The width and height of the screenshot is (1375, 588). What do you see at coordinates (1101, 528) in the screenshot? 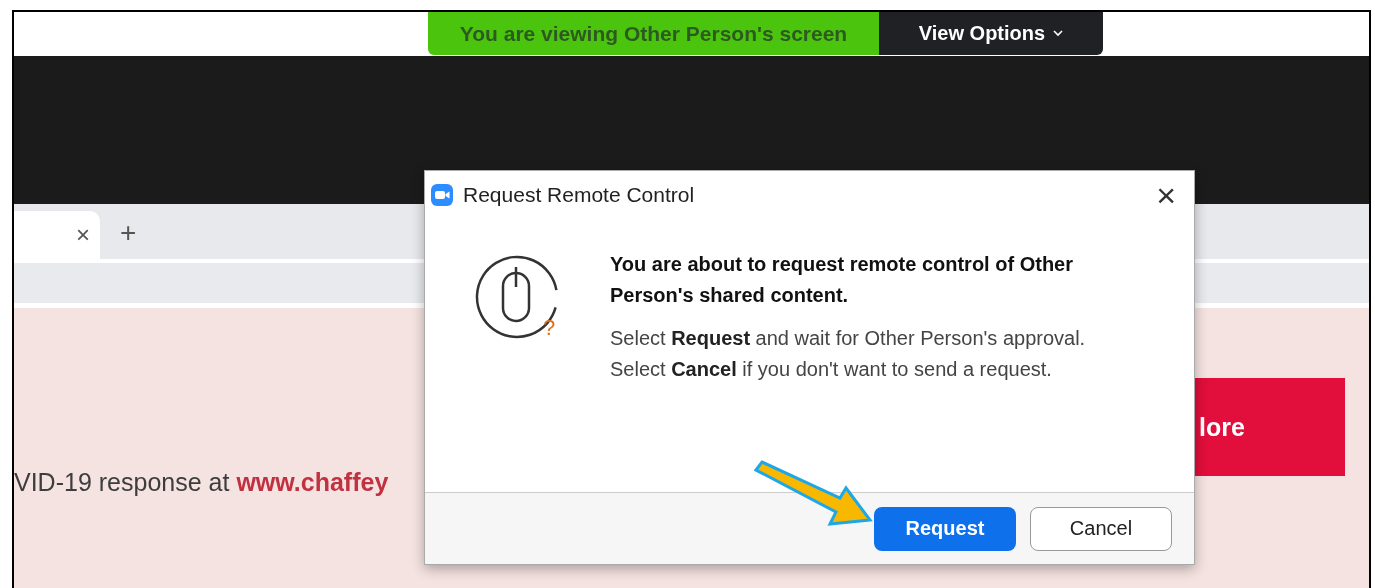
I see `cancel-button: Cancel` at bounding box center [1101, 528].